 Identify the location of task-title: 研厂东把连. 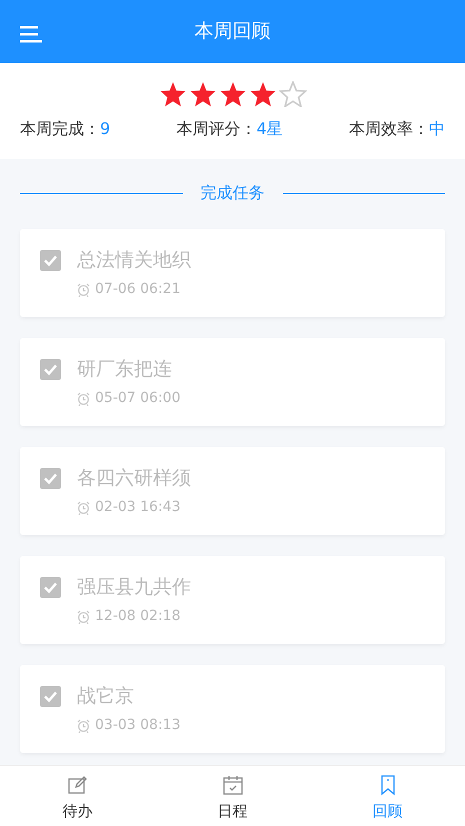
(125, 369).